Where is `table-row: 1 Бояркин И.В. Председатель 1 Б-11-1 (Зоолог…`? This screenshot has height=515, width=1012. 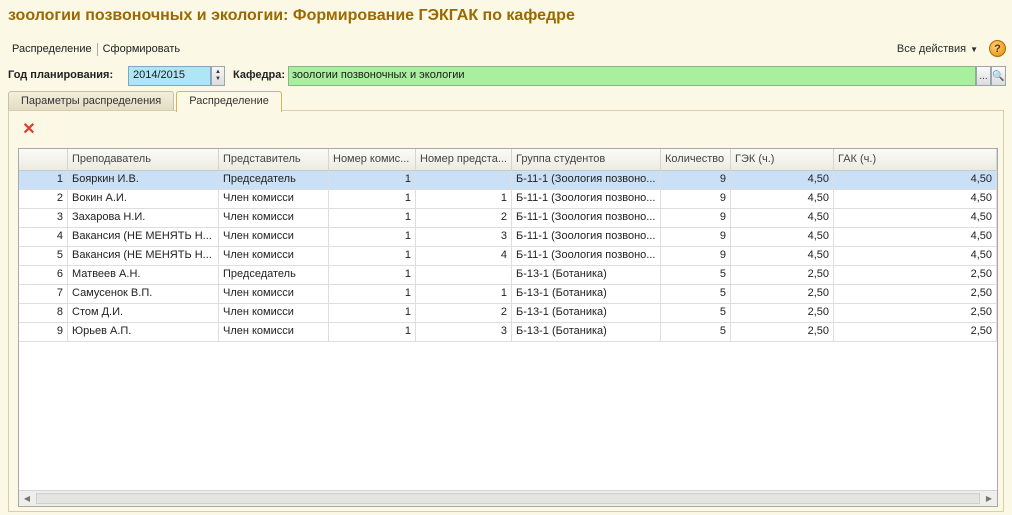
table-row: 1 Бояркин И.В. Председатель 1 Б-11-1 (Зоолог… is located at coordinates (508, 180).